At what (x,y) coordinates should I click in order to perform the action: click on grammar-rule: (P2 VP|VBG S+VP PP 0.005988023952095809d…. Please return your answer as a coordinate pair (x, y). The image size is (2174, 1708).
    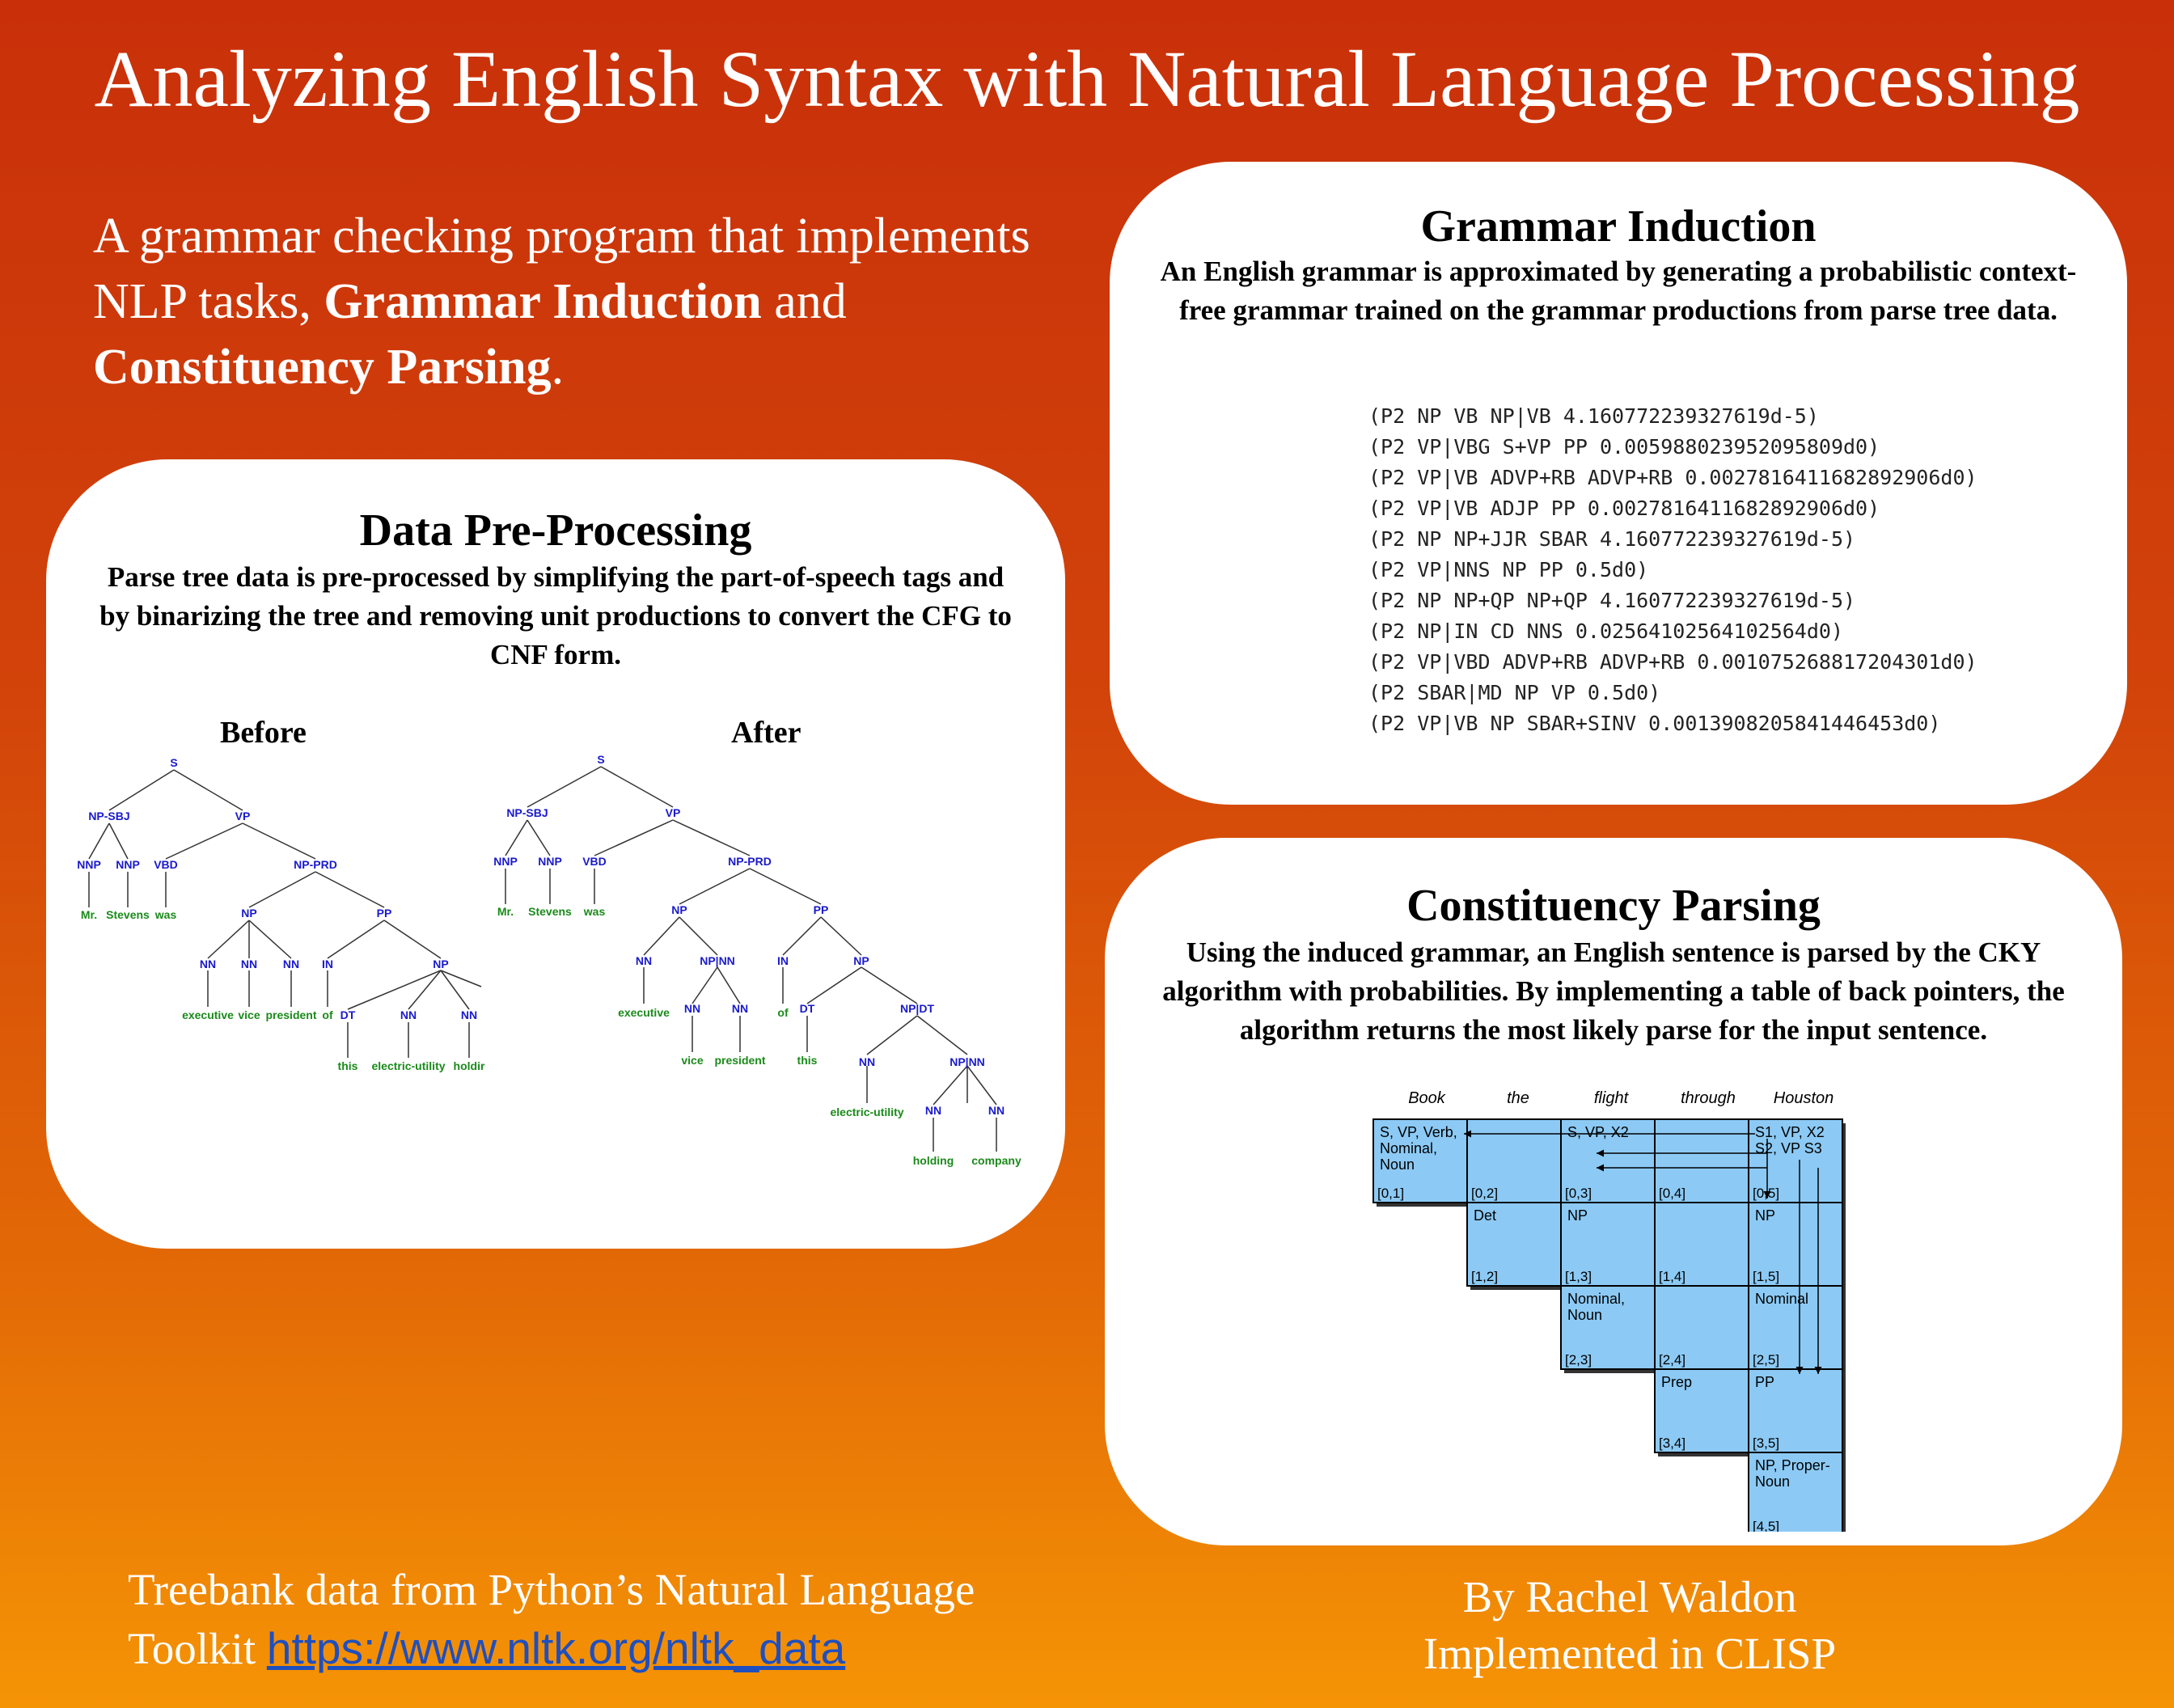
    Looking at the image, I should click on (1624, 447).